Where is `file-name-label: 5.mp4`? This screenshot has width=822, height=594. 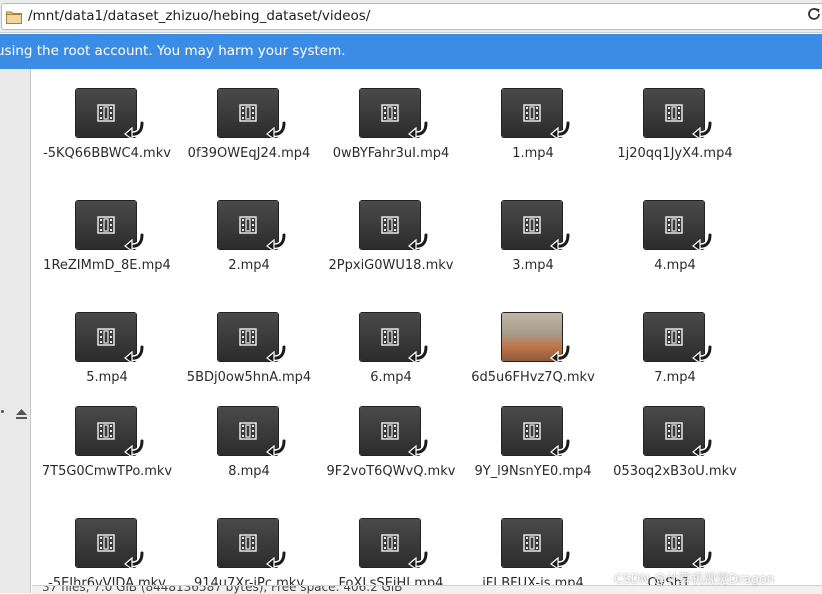
file-name-label: 5.mp4 is located at coordinates (107, 377).